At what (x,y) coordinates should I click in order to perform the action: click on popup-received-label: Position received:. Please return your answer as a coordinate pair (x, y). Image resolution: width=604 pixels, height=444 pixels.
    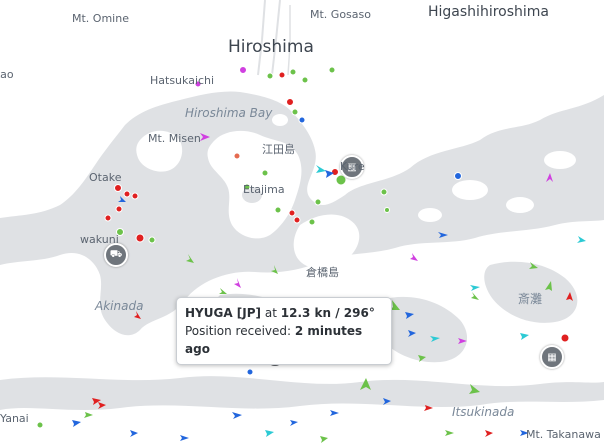
    Looking at the image, I should click on (238, 331).